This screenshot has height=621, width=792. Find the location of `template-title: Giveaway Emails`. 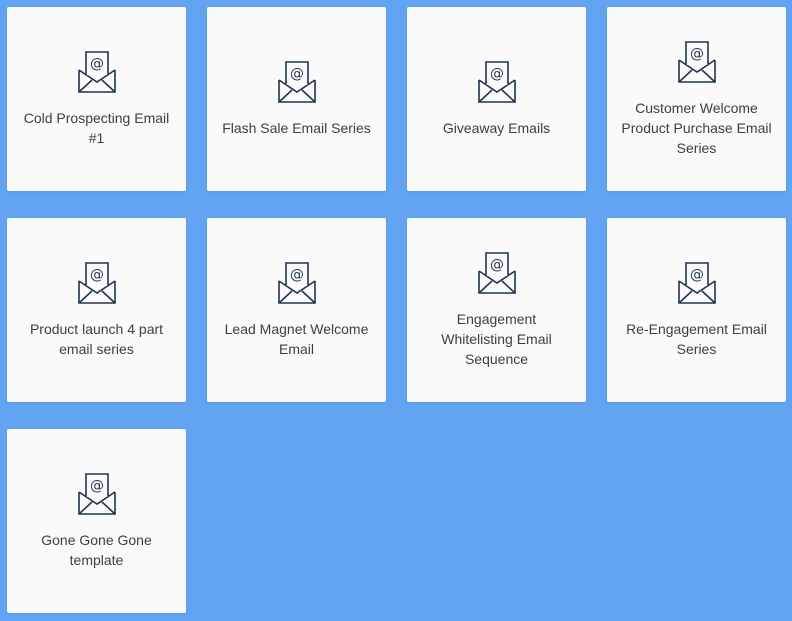

template-title: Giveaway Emails is located at coordinates (496, 128).